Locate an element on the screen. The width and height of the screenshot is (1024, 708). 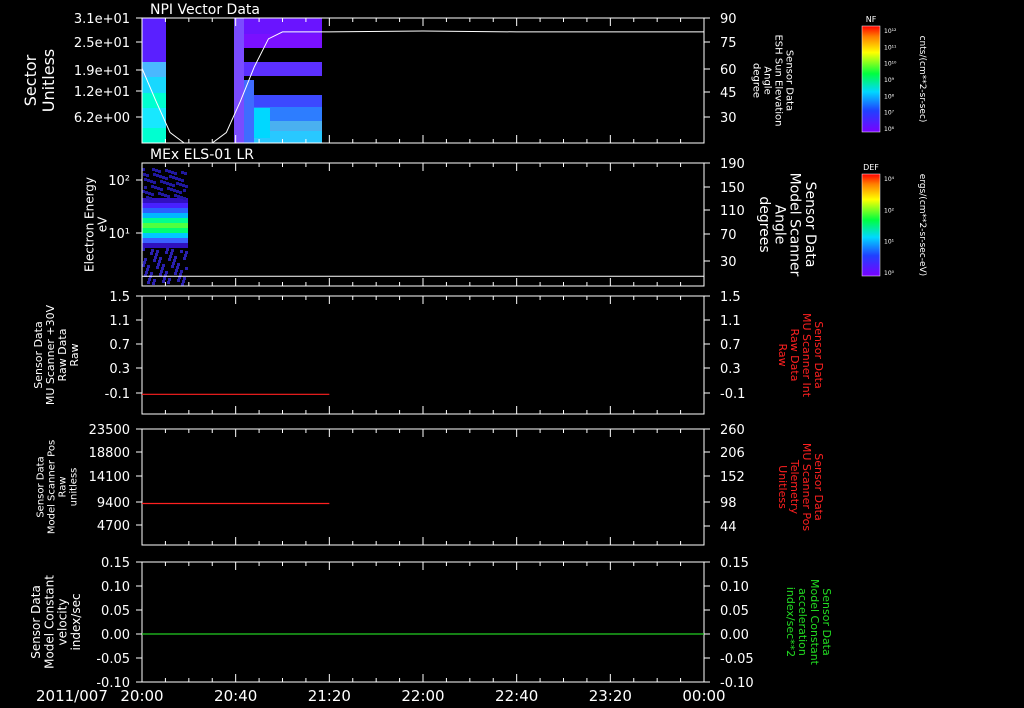
colorbar-tick-label: 10⁸ is located at coordinates (889, 96).